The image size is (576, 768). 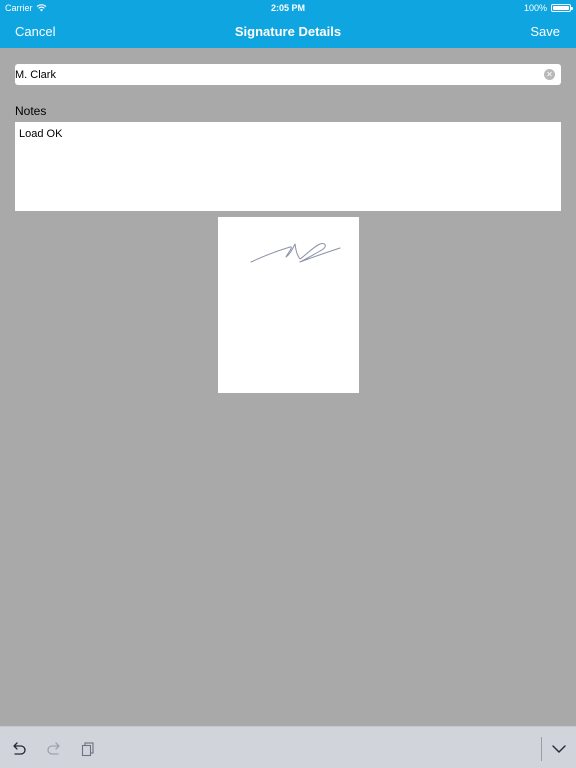 I want to click on signature-image, so click(x=288, y=305).